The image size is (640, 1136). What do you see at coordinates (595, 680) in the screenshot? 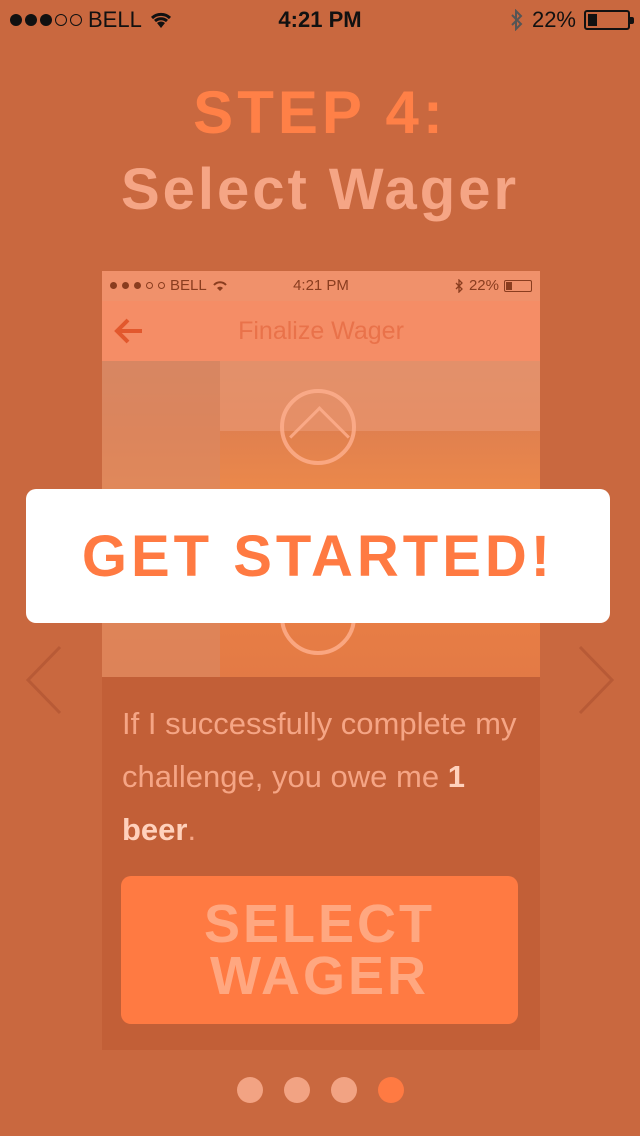
I see `chevron-right-icon` at bounding box center [595, 680].